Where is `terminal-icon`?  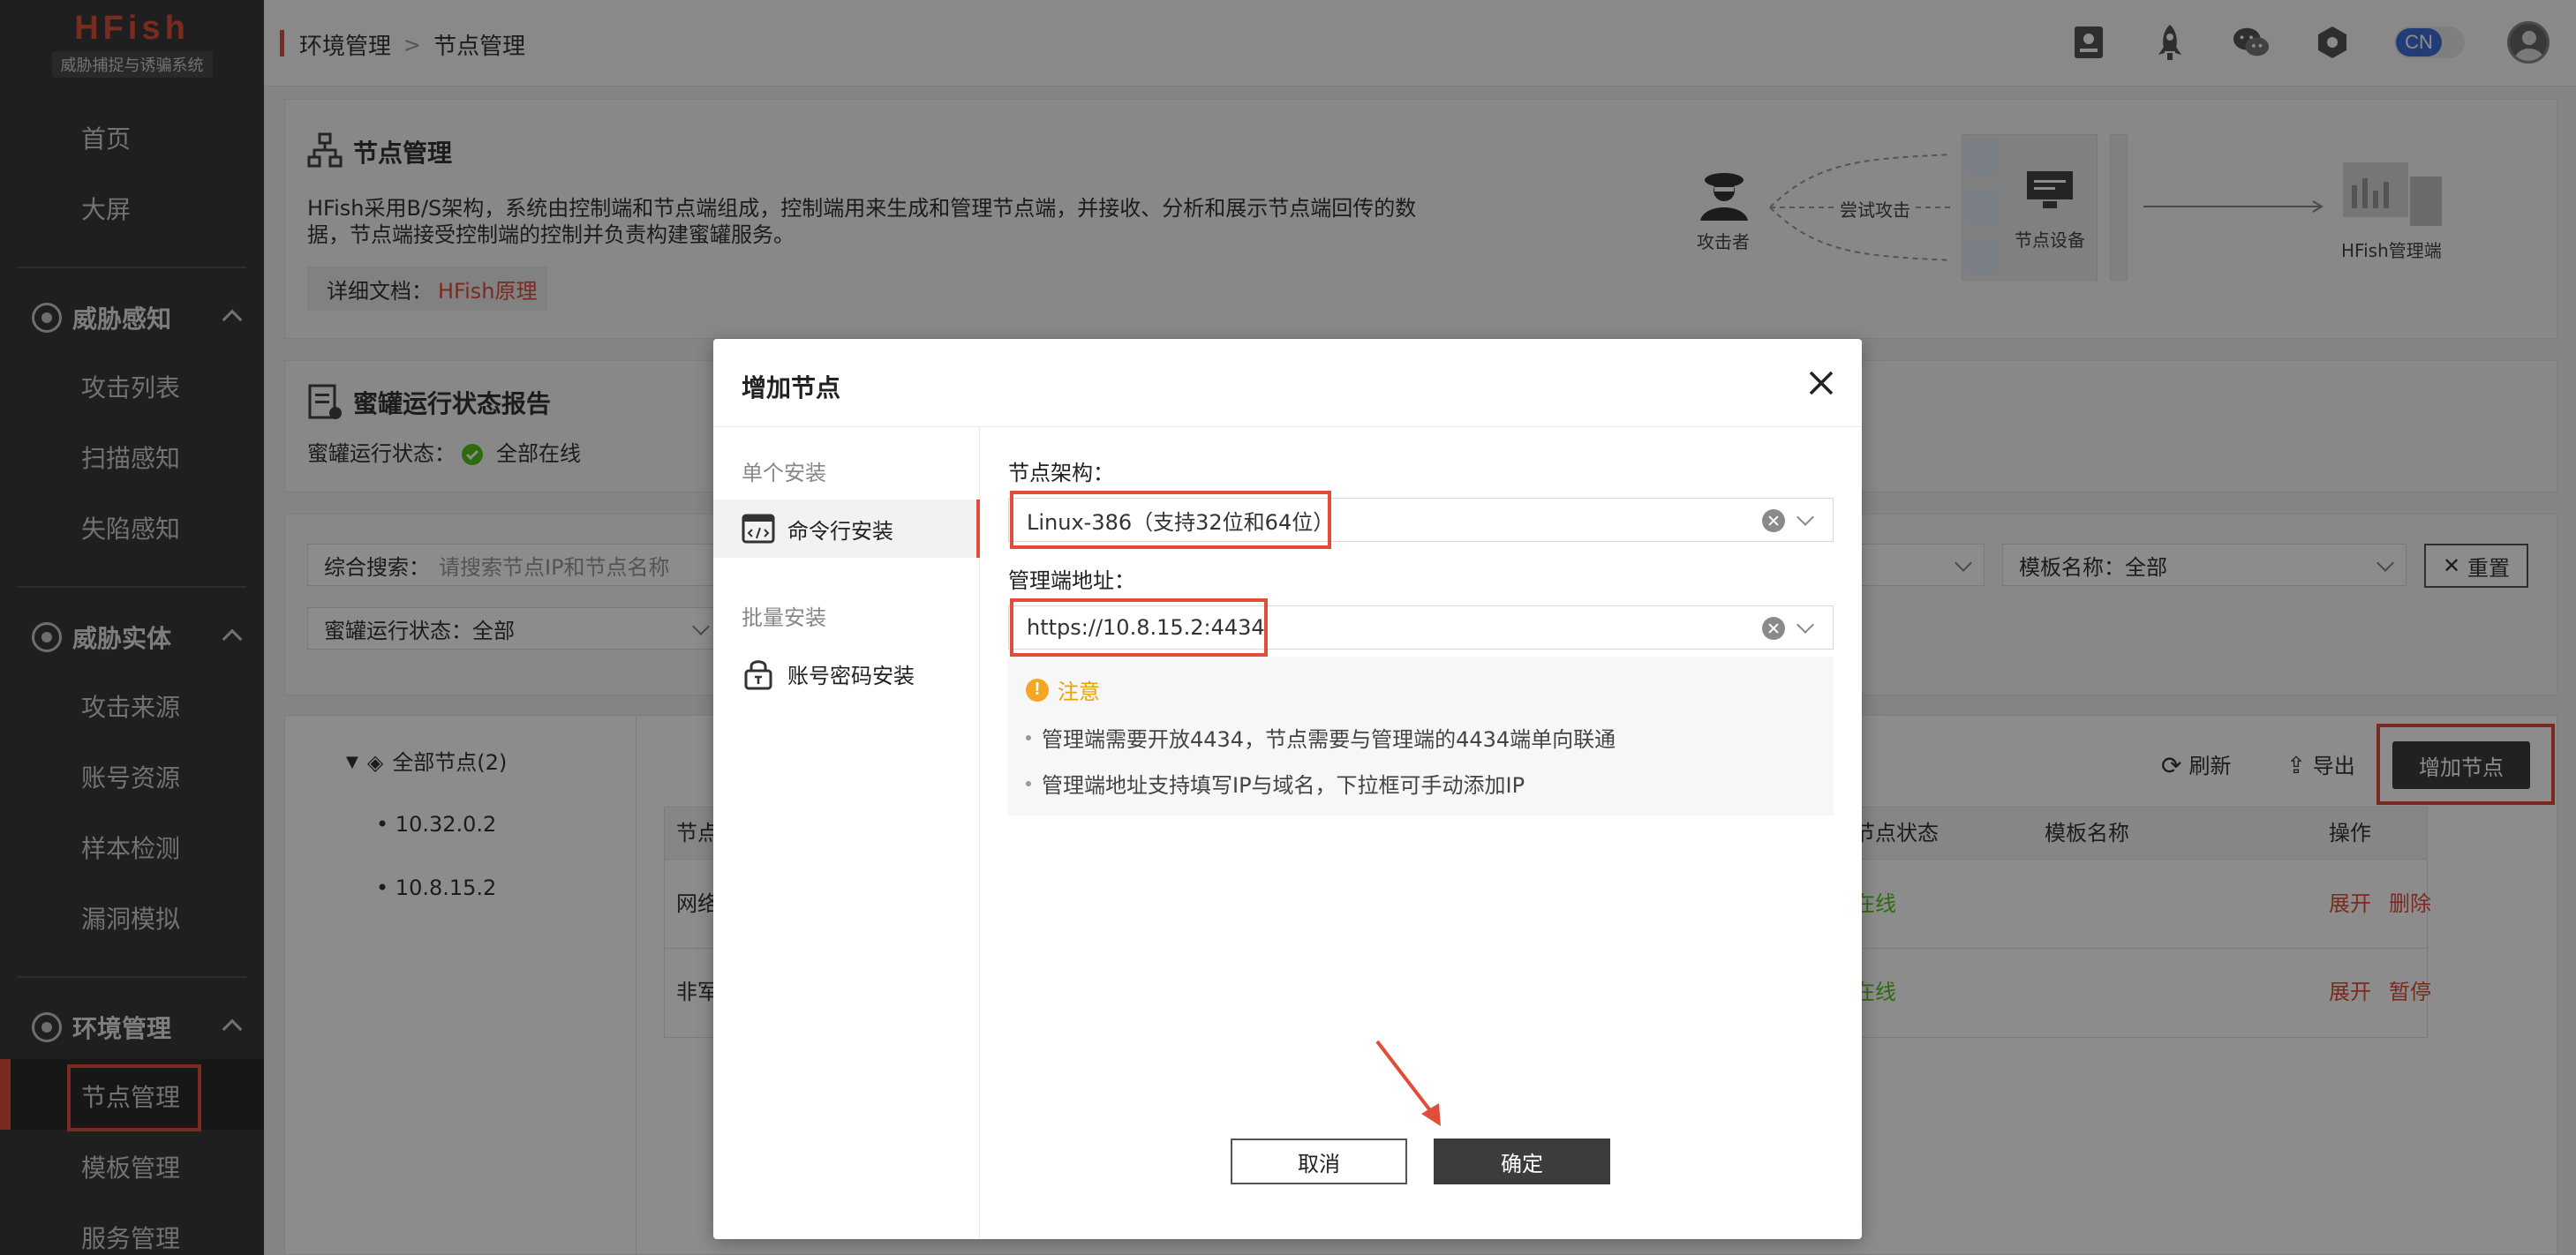
terminal-icon is located at coordinates (759, 529).